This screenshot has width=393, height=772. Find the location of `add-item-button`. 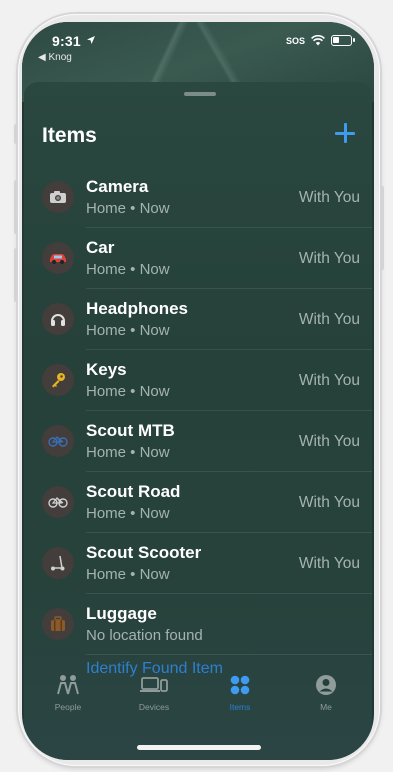

add-item-button is located at coordinates (345, 133).